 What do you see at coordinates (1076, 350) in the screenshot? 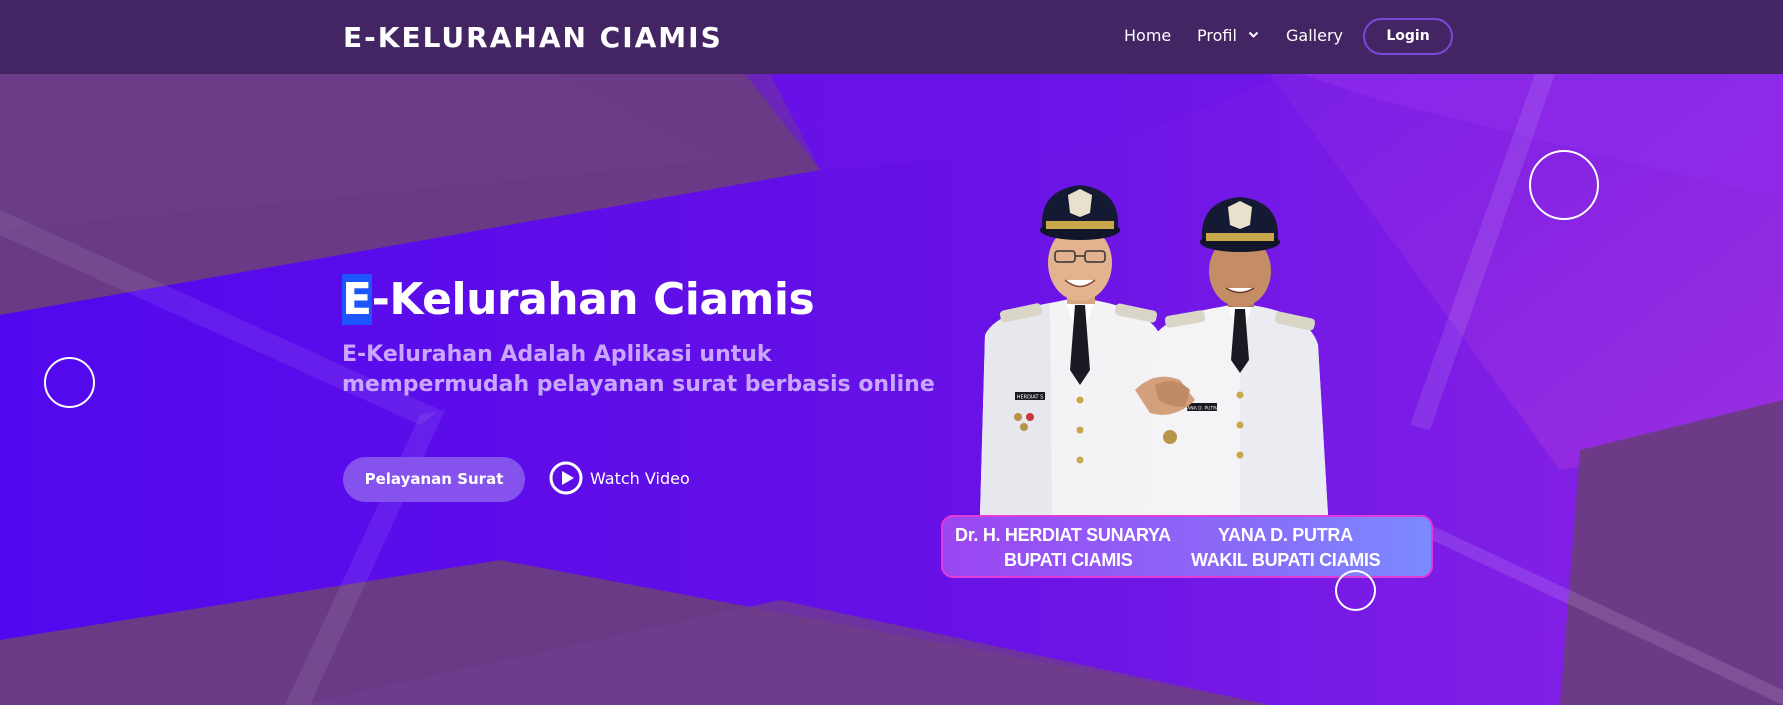
I see `official-left-figure: HERDIAT S` at bounding box center [1076, 350].